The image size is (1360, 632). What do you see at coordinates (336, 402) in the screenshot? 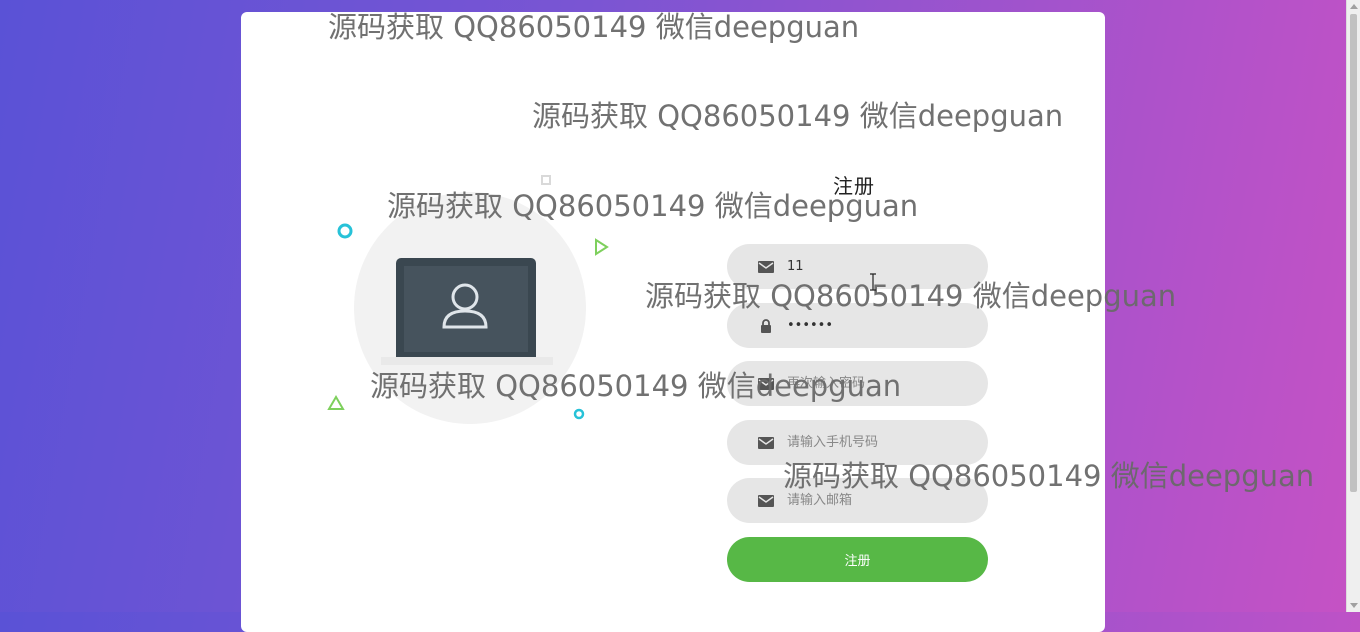
I see `deco-triangle` at bounding box center [336, 402].